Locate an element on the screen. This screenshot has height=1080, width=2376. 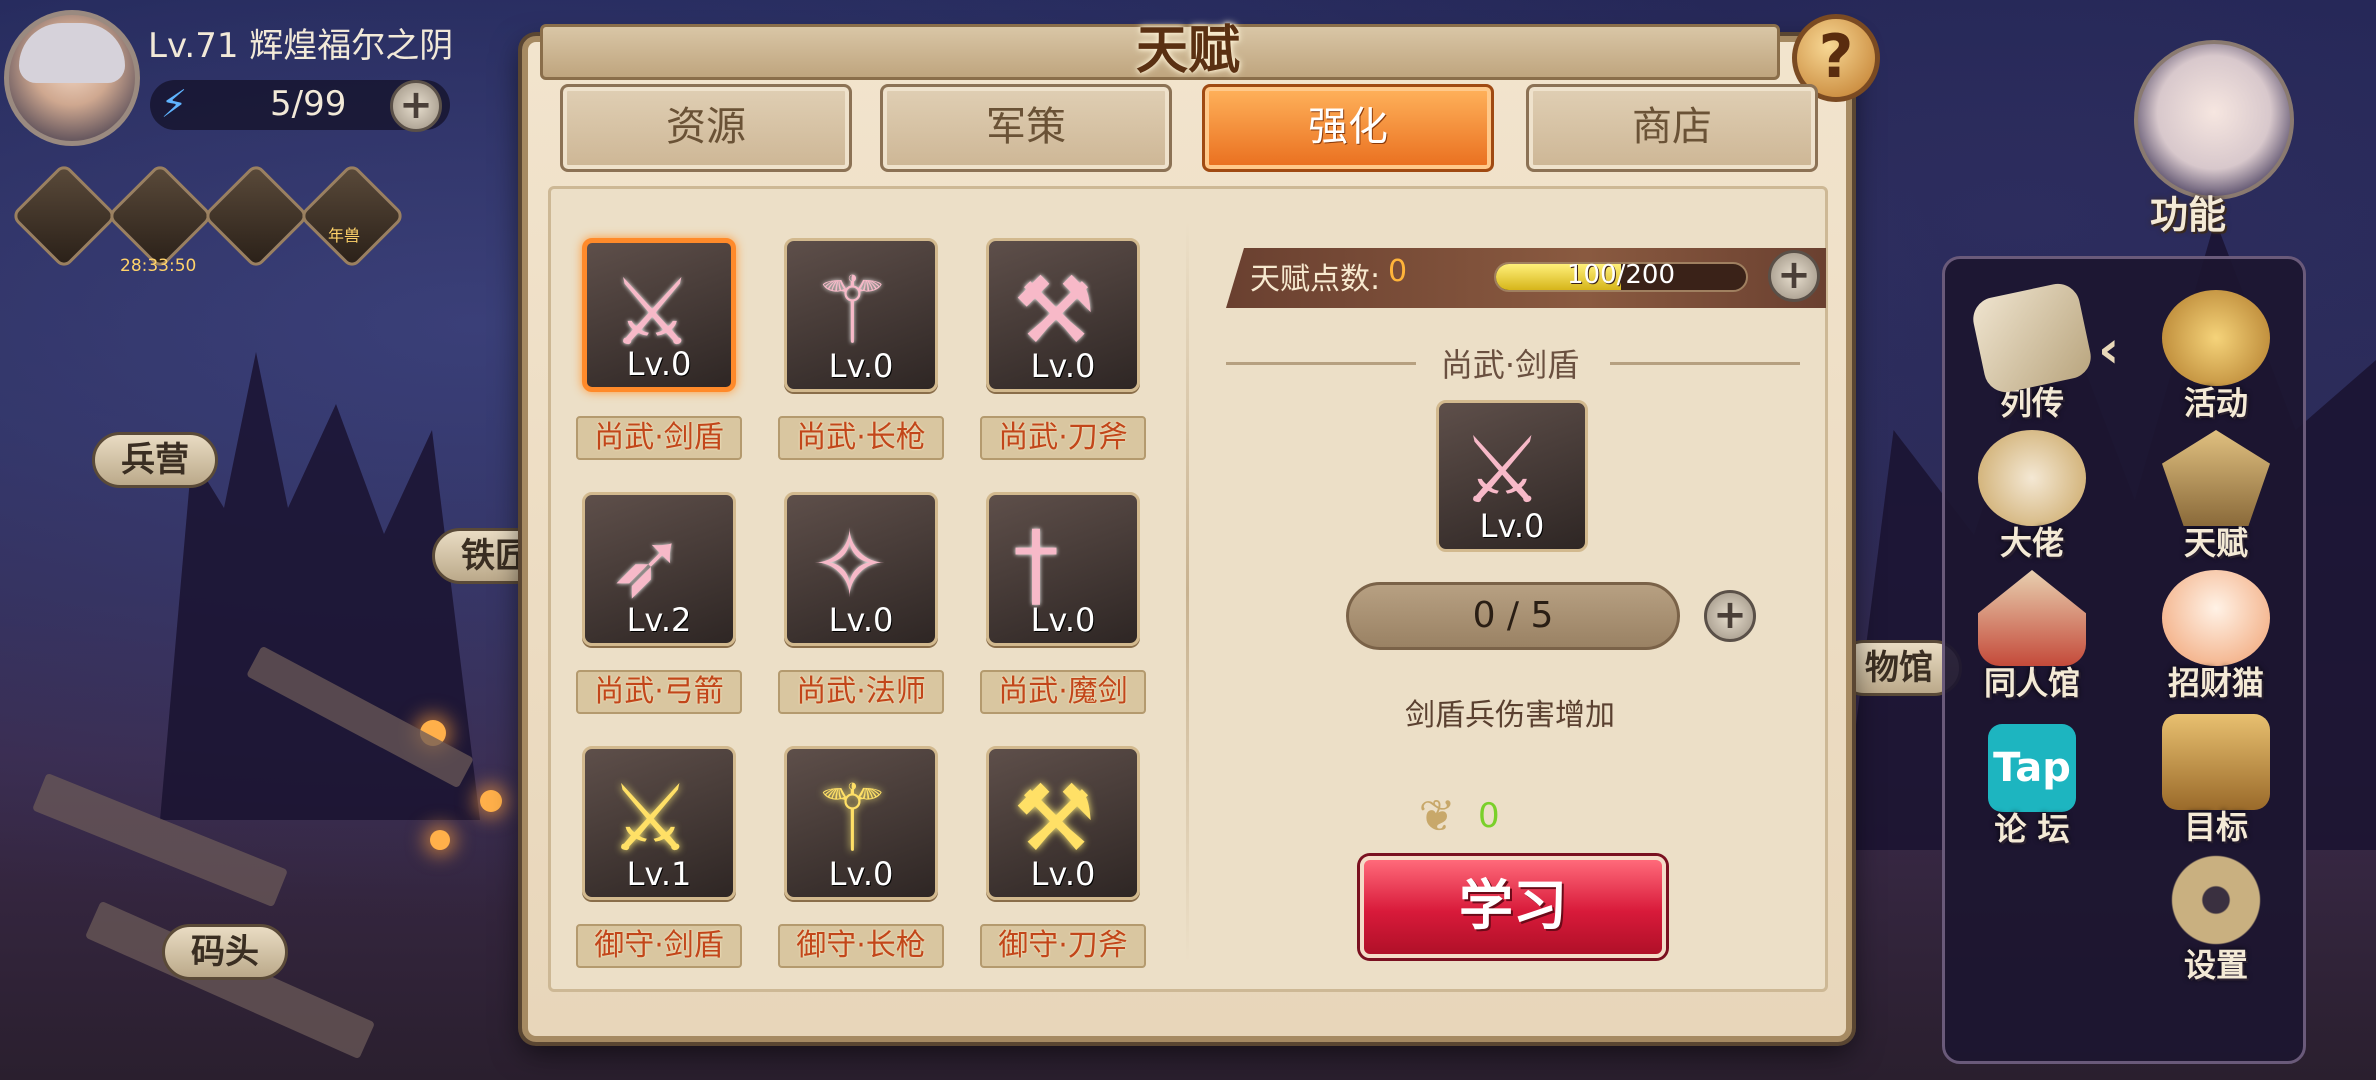
detail-skill-icon: ⚔ Lv.0 is located at coordinates (1512, 476).